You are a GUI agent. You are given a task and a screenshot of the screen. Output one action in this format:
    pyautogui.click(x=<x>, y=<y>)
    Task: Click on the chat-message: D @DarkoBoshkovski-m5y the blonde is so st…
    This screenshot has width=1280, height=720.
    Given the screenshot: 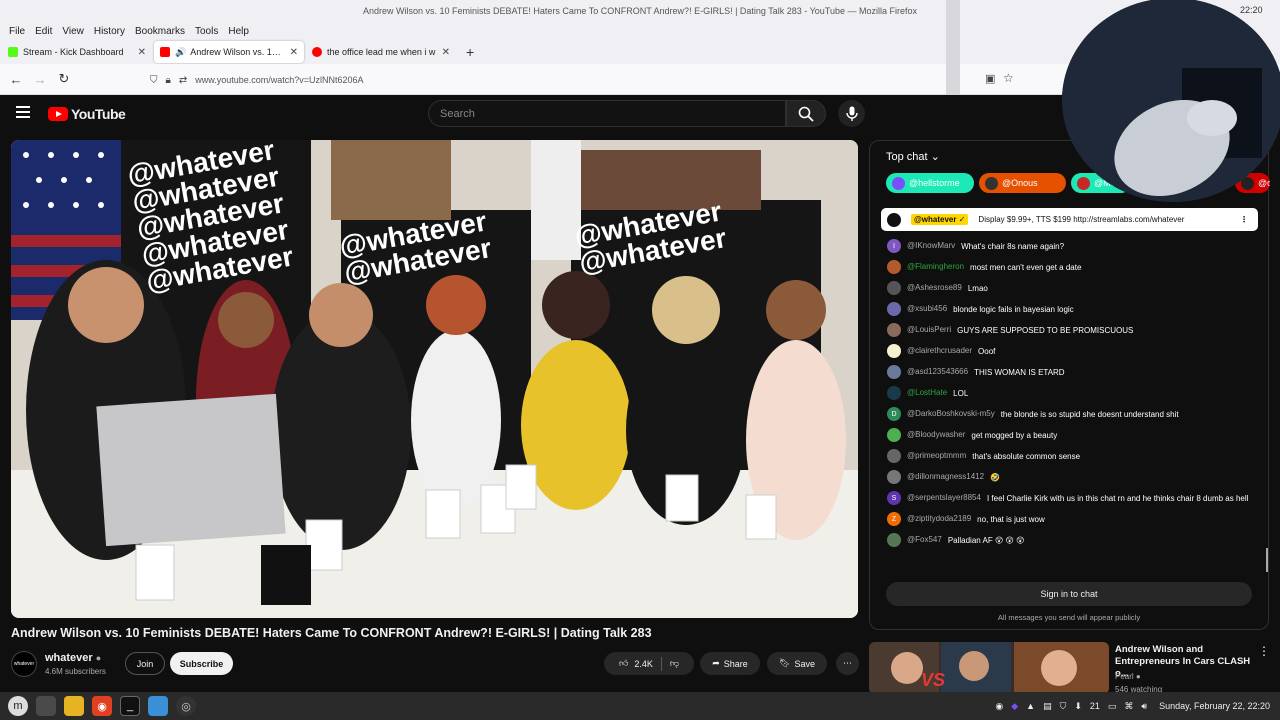 What is the action you would take?
    pyautogui.click(x=1069, y=415)
    